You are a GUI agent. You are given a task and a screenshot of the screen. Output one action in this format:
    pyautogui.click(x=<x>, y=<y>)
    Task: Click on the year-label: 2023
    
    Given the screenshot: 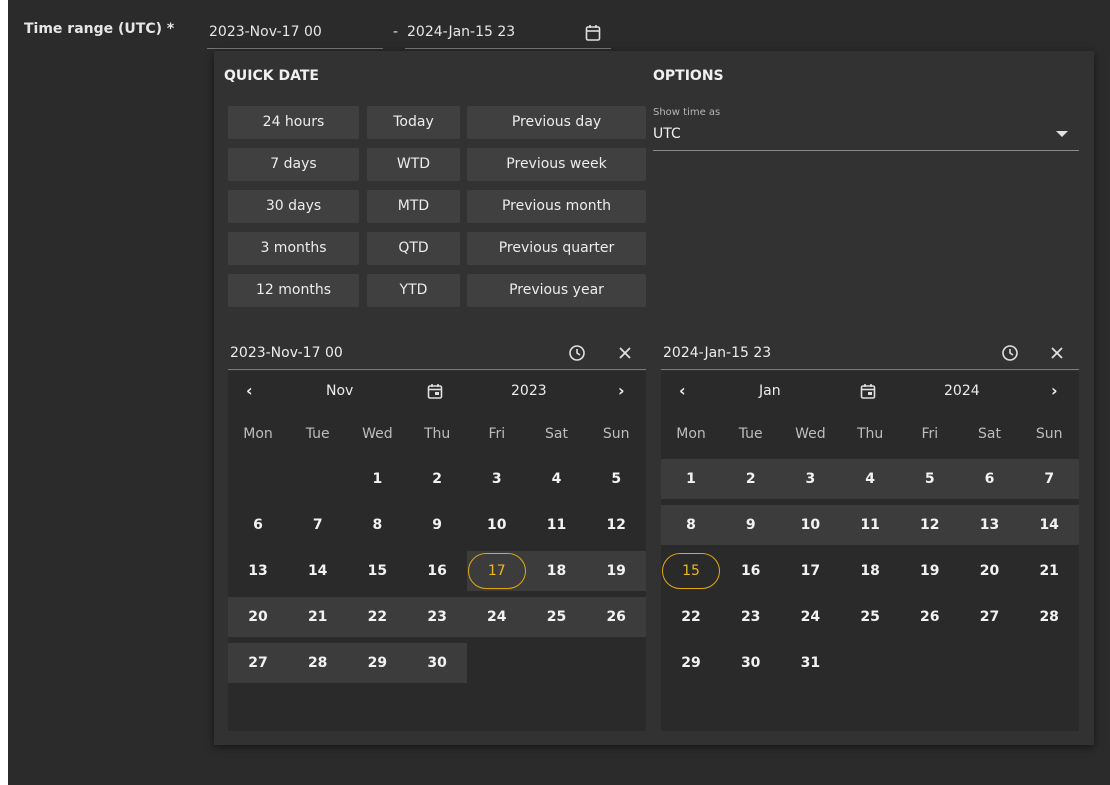 What is the action you would take?
    pyautogui.click(x=529, y=391)
    